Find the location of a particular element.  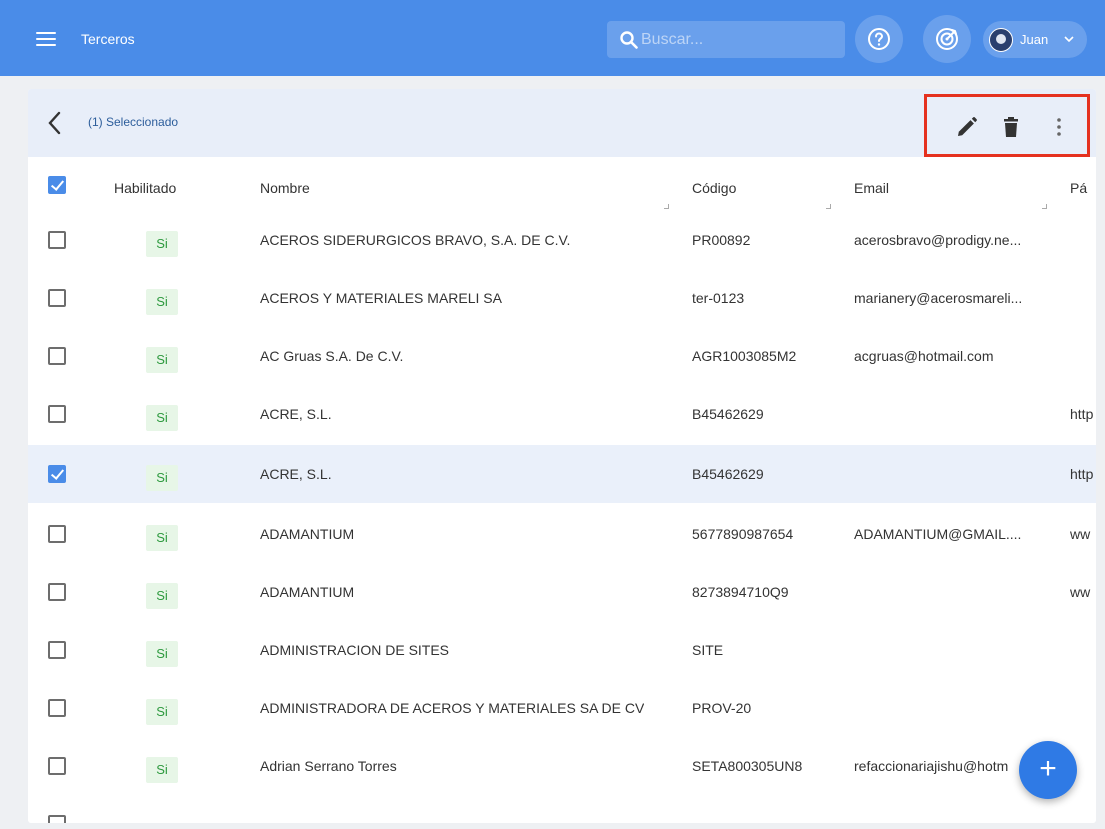

selection-actions-highlight is located at coordinates (1007, 125).